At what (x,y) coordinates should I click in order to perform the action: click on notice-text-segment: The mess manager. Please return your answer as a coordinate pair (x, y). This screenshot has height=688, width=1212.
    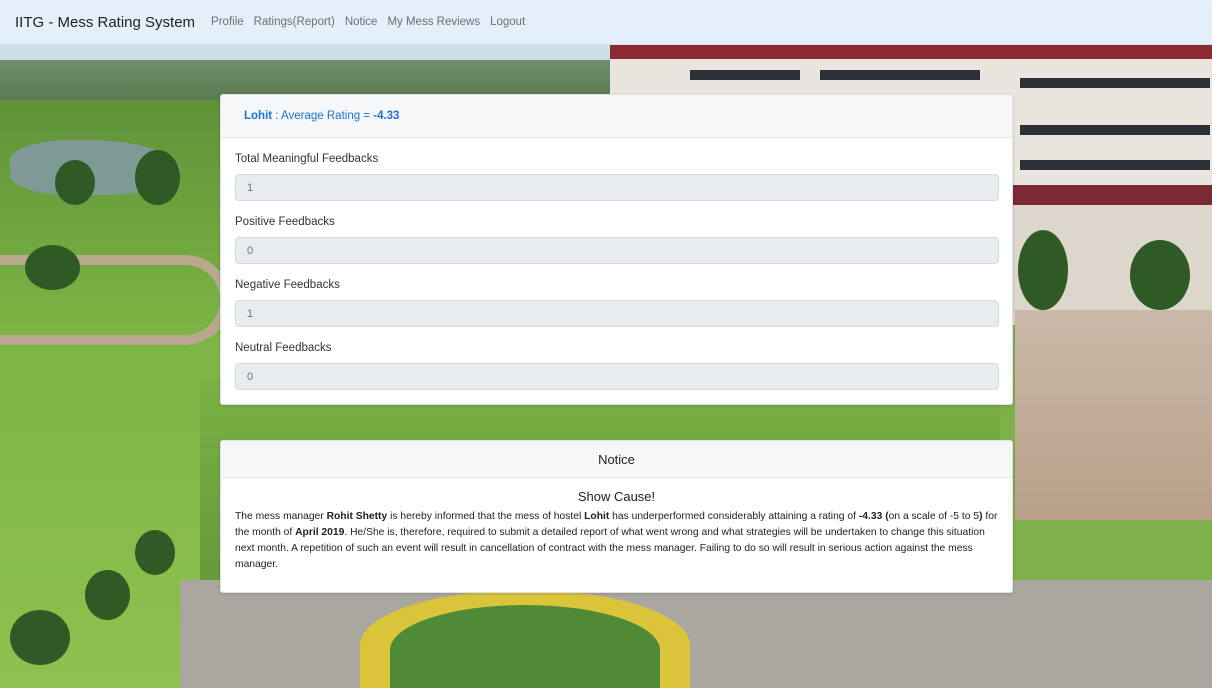
    Looking at the image, I should click on (281, 516).